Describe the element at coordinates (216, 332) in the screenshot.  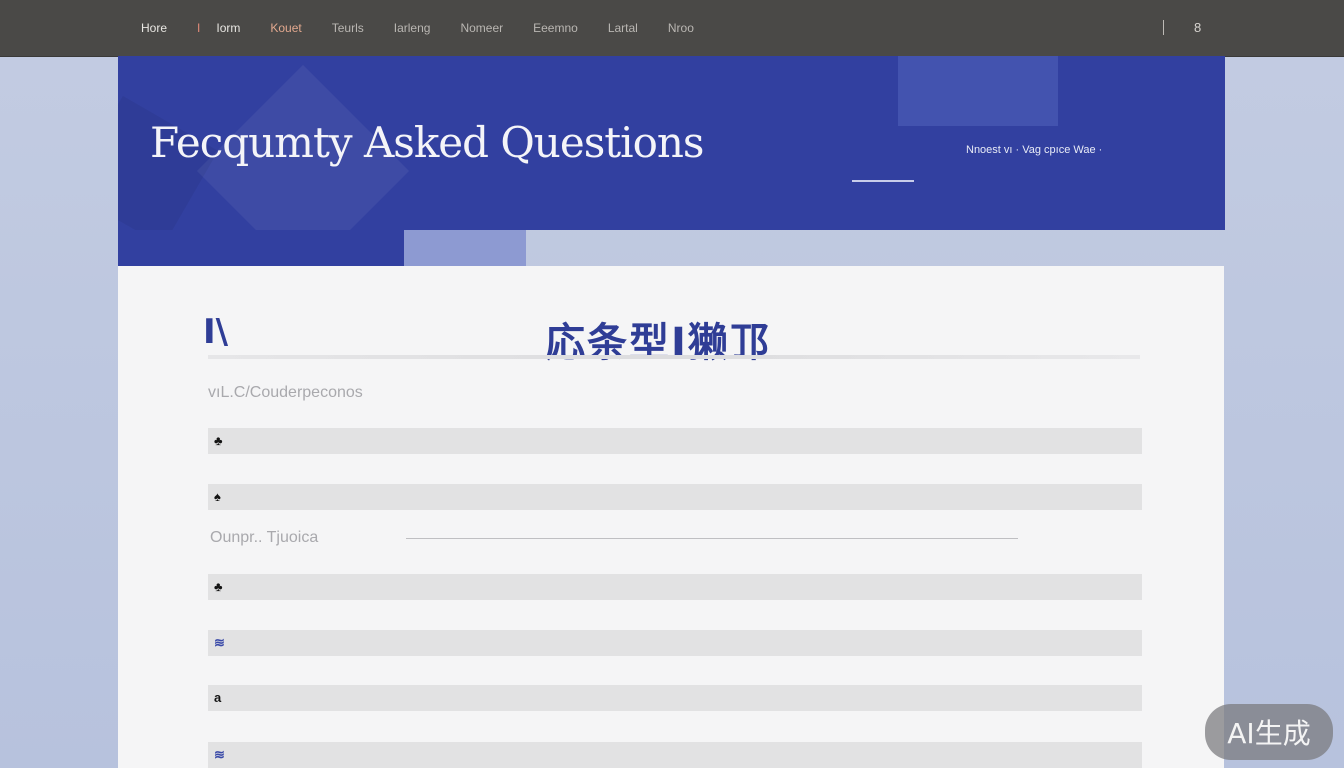
I see `card-logo-mark: I\` at that location.